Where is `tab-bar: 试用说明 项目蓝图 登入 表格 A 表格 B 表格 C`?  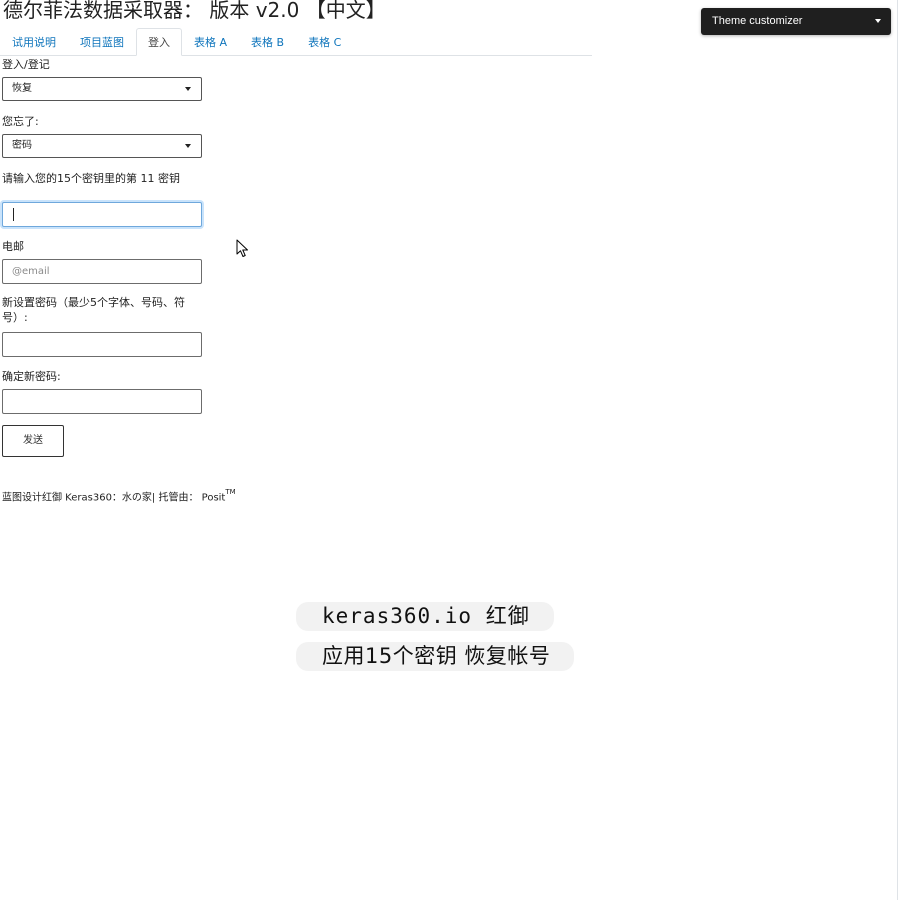 tab-bar: 试用说明 项目蓝图 登入 表格 A 表格 B 表格 C is located at coordinates (296, 42).